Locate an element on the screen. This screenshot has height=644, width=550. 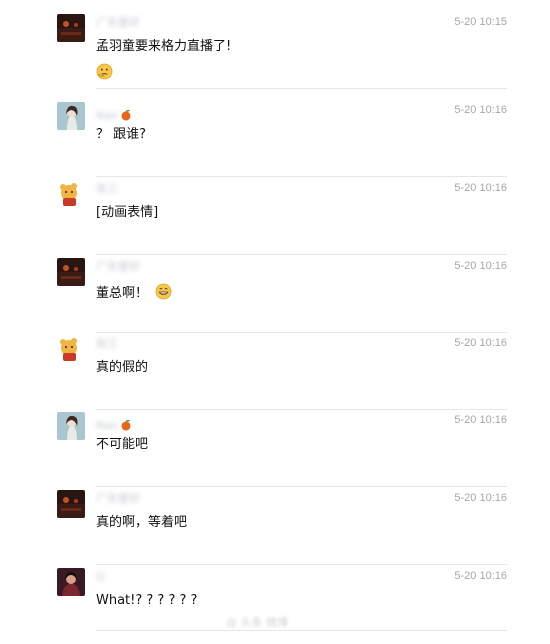
message-text: 董总啊！ is located at coordinates (122, 293).